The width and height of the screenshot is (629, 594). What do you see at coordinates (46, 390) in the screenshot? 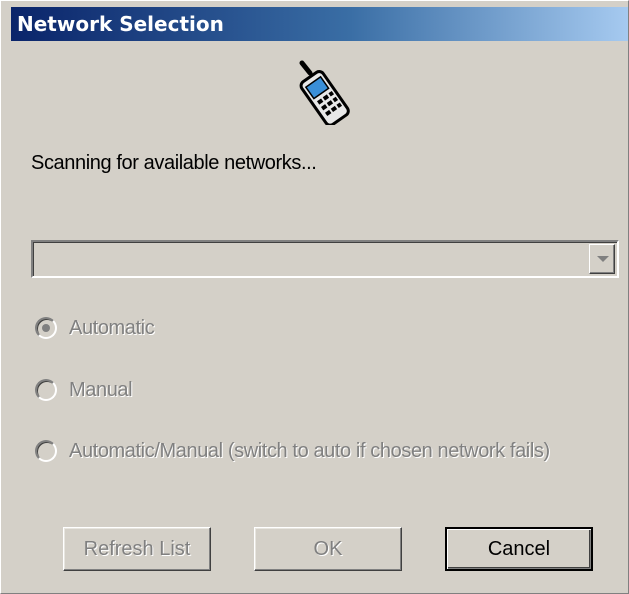
I see `radio-manual-button` at bounding box center [46, 390].